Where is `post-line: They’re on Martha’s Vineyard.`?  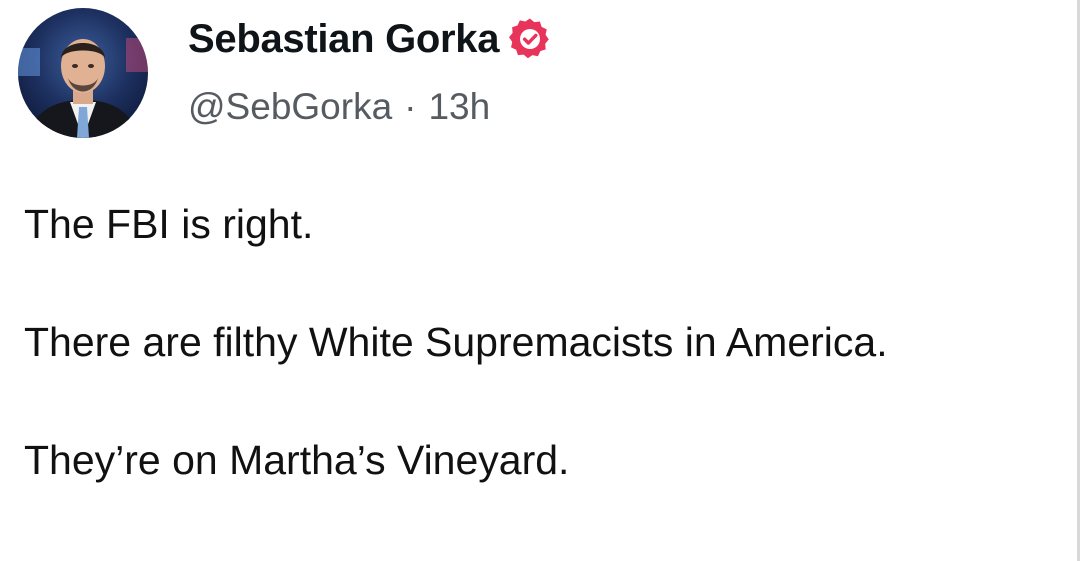
post-line: They’re on Martha’s Vineyard. is located at coordinates (297, 460).